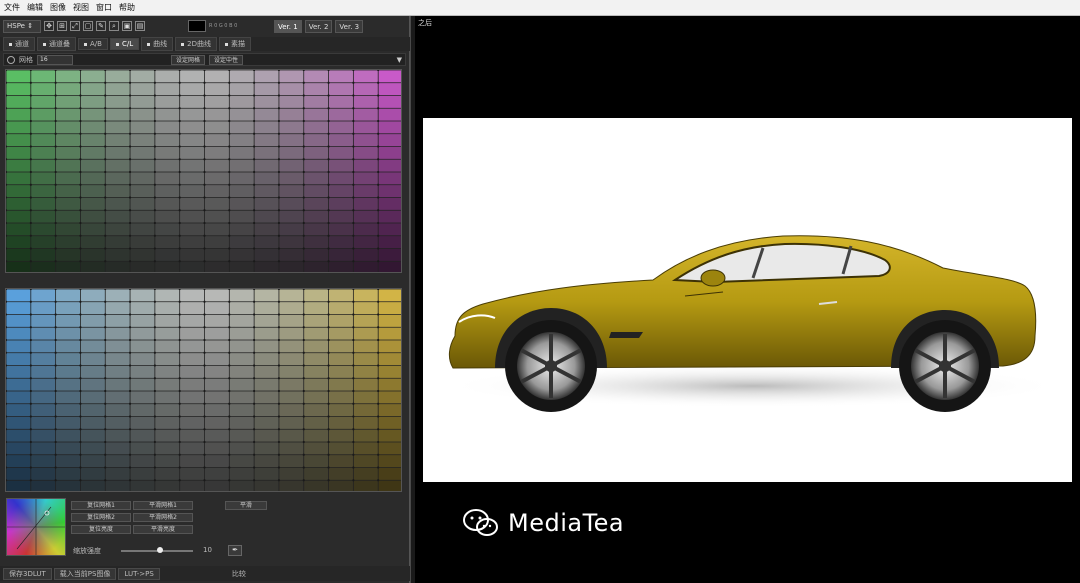  Describe the element at coordinates (160, 550) in the screenshot. I see `slider-knob` at that location.